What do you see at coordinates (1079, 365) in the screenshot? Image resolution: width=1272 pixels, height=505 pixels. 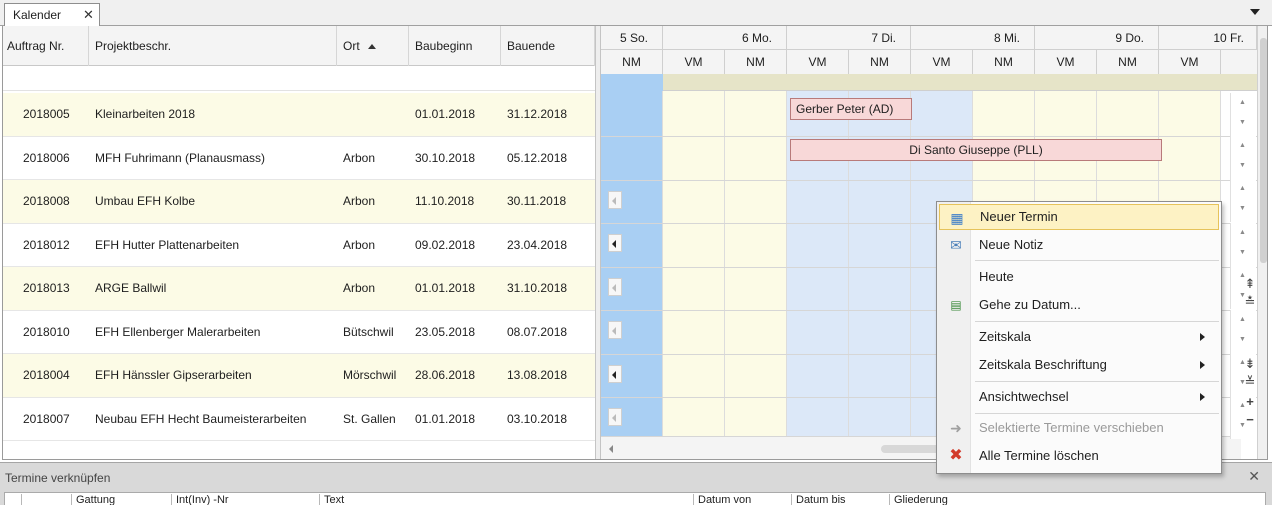 I see `menu-item-zeitskala-beschriftung: Zeitskala Beschriftung` at bounding box center [1079, 365].